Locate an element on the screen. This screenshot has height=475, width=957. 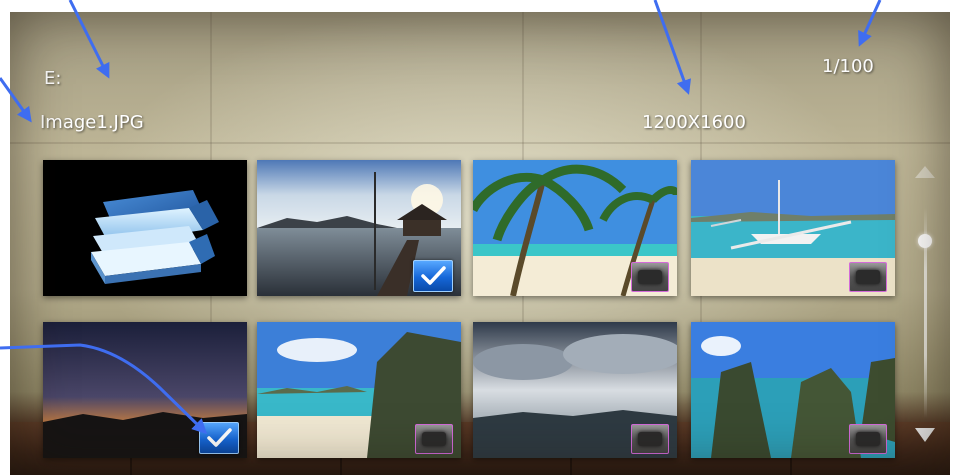
panel-seam is located at coordinates (480, 143).